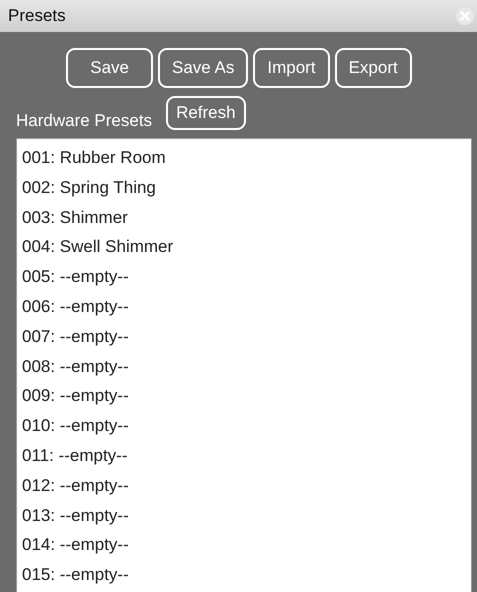  Describe the element at coordinates (203, 68) in the screenshot. I see `toolbar-button: Save As` at that location.